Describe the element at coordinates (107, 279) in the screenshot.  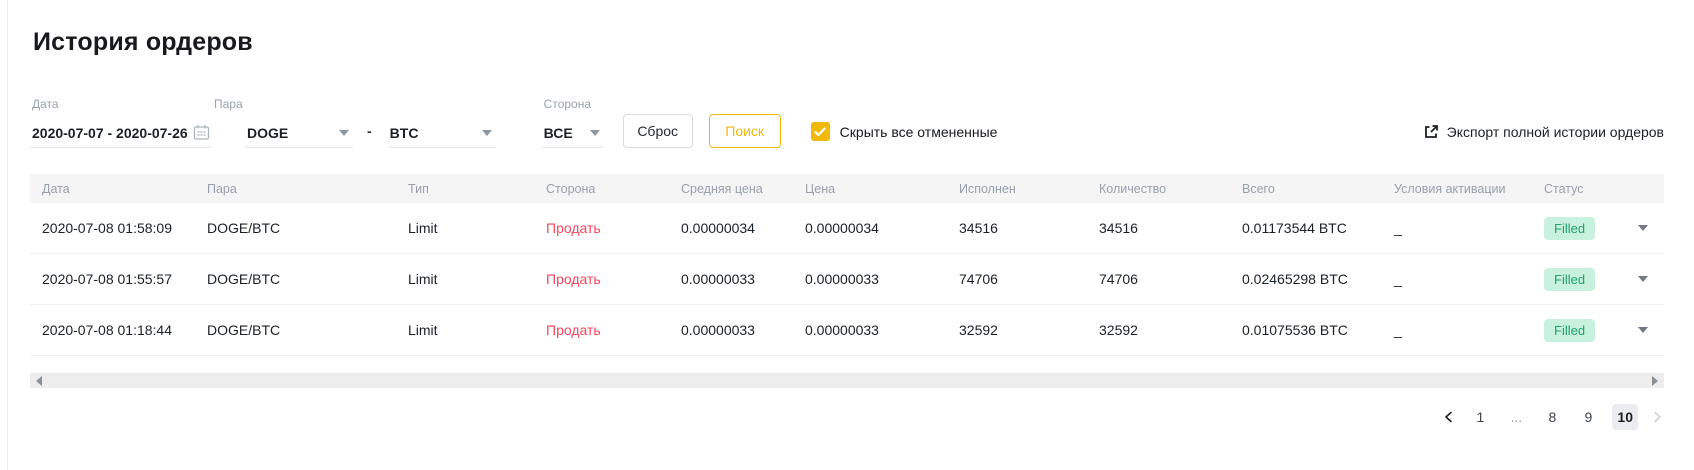
I see `cell-date: 2020-07-08 01:55:57` at that location.